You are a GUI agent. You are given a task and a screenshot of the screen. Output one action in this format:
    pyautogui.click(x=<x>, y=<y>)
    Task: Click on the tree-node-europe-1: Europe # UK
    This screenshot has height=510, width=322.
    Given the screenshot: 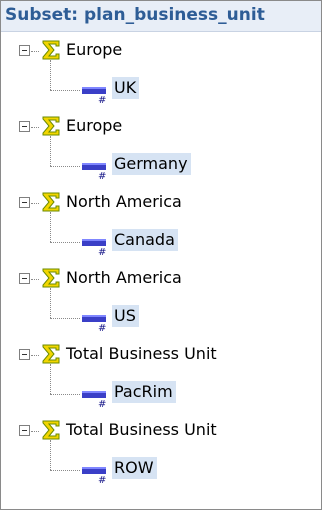 What is the action you would take?
    pyautogui.click(x=161, y=70)
    